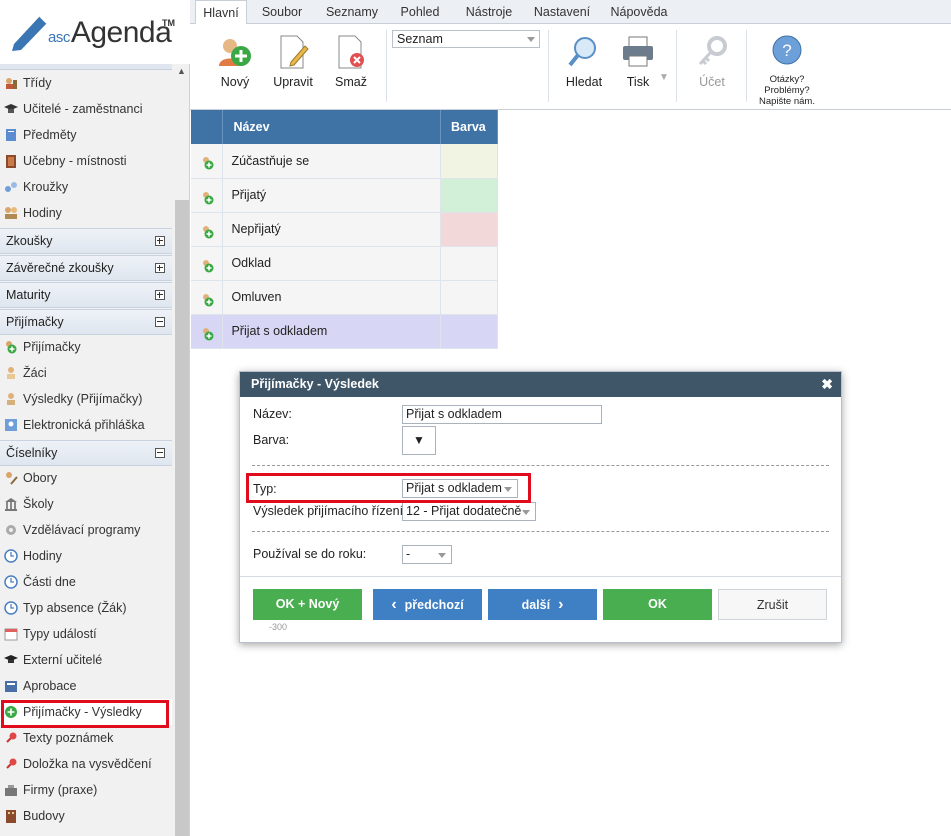  Describe the element at coordinates (332, 229) in the screenshot. I see `row-name: Nepřijatý` at that location.